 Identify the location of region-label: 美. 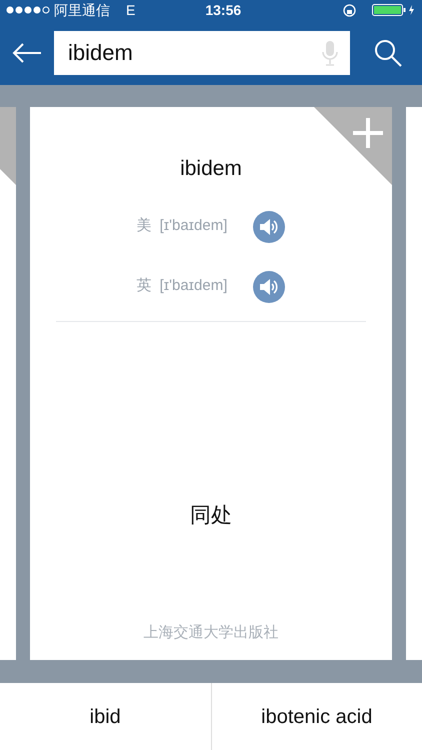
(144, 226).